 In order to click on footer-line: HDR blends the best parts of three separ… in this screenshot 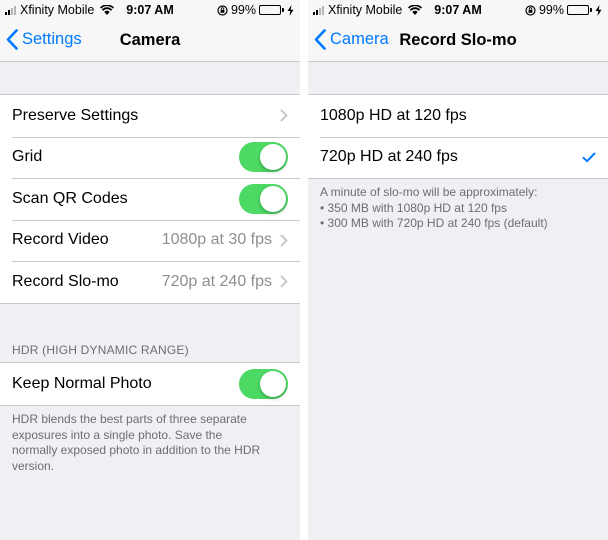, I will do `click(129, 419)`.